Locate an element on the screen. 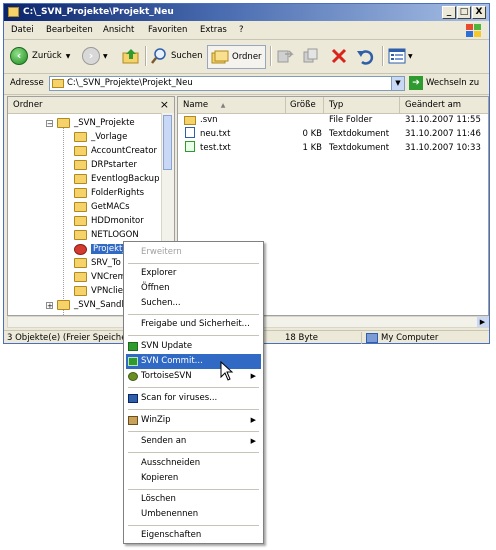 The height and width of the screenshot is (550, 496). svn-commit-icon is located at coordinates (133, 361).